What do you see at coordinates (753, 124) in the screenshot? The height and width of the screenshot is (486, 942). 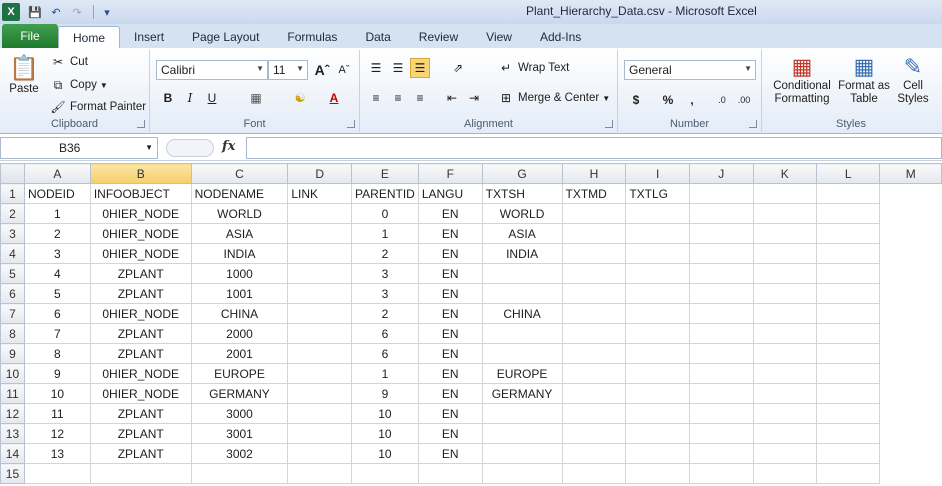 I see `number-launcher-icon` at bounding box center [753, 124].